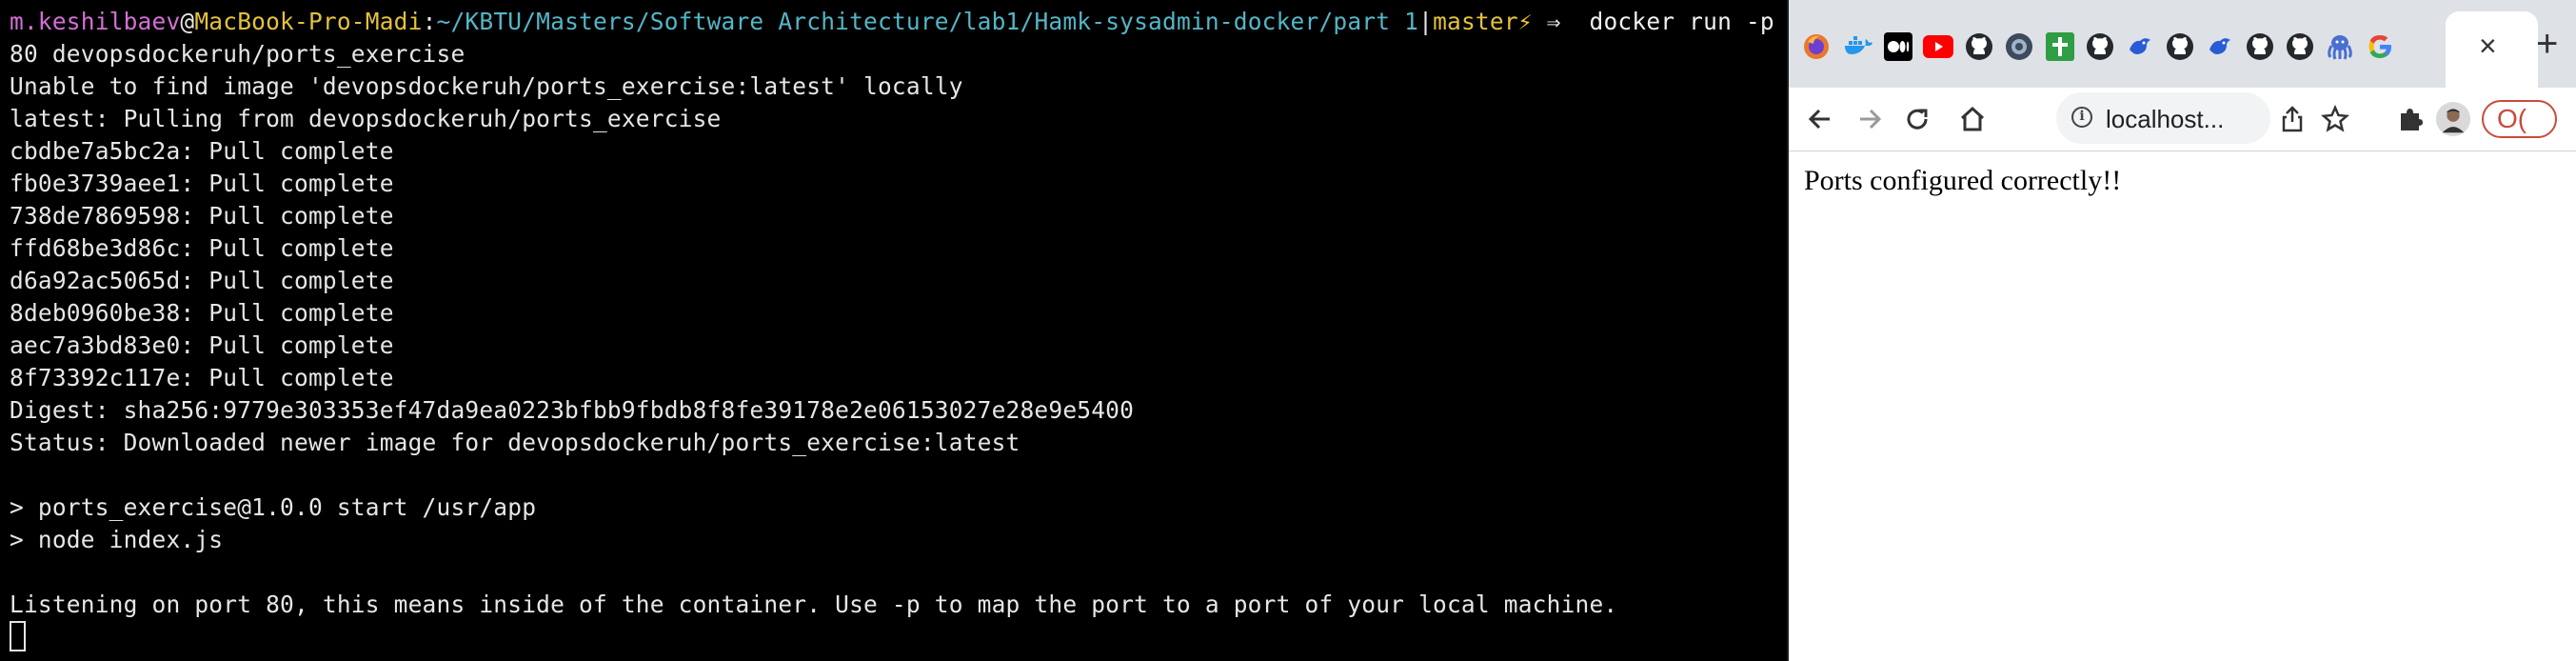 The height and width of the screenshot is (661, 2576). I want to click on generic-site-icon, so click(2019, 46).